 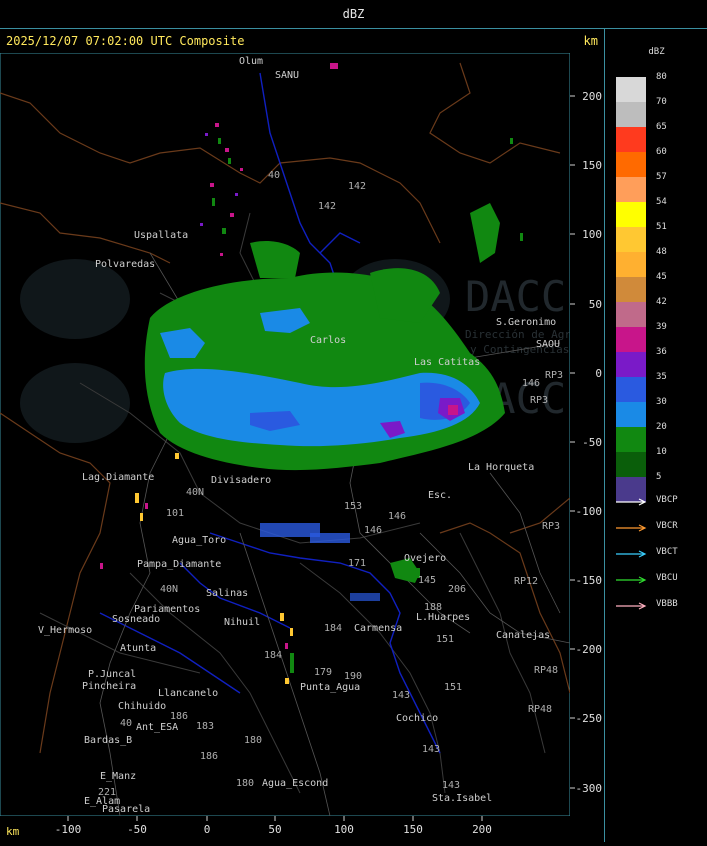 What do you see at coordinates (188, 693) in the screenshot?
I see `place-label: Llancanelo` at bounding box center [188, 693].